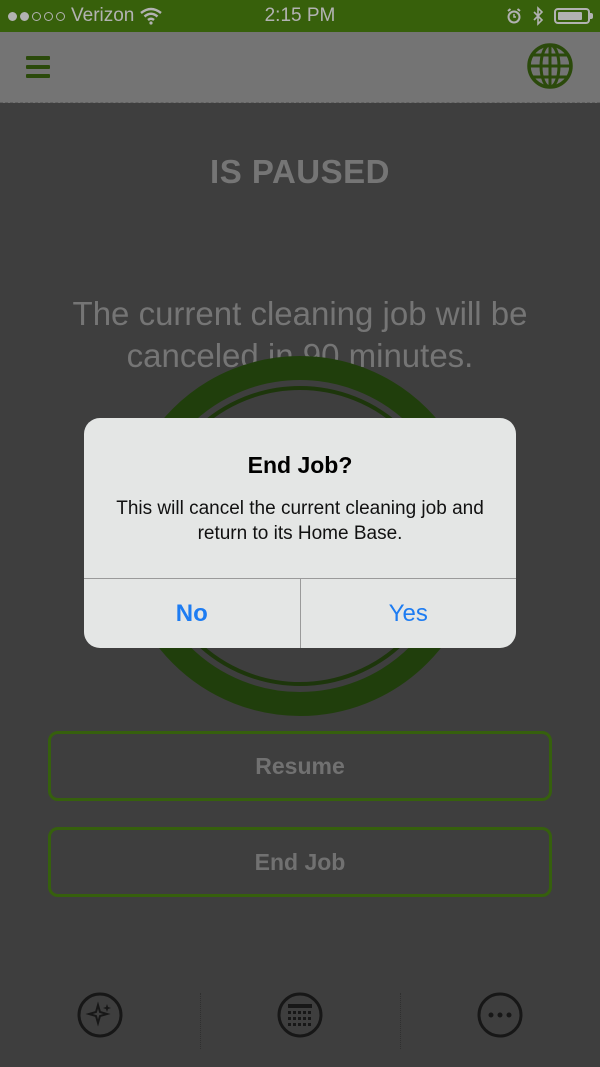  I want to click on alert-title: End Job?, so click(300, 465).